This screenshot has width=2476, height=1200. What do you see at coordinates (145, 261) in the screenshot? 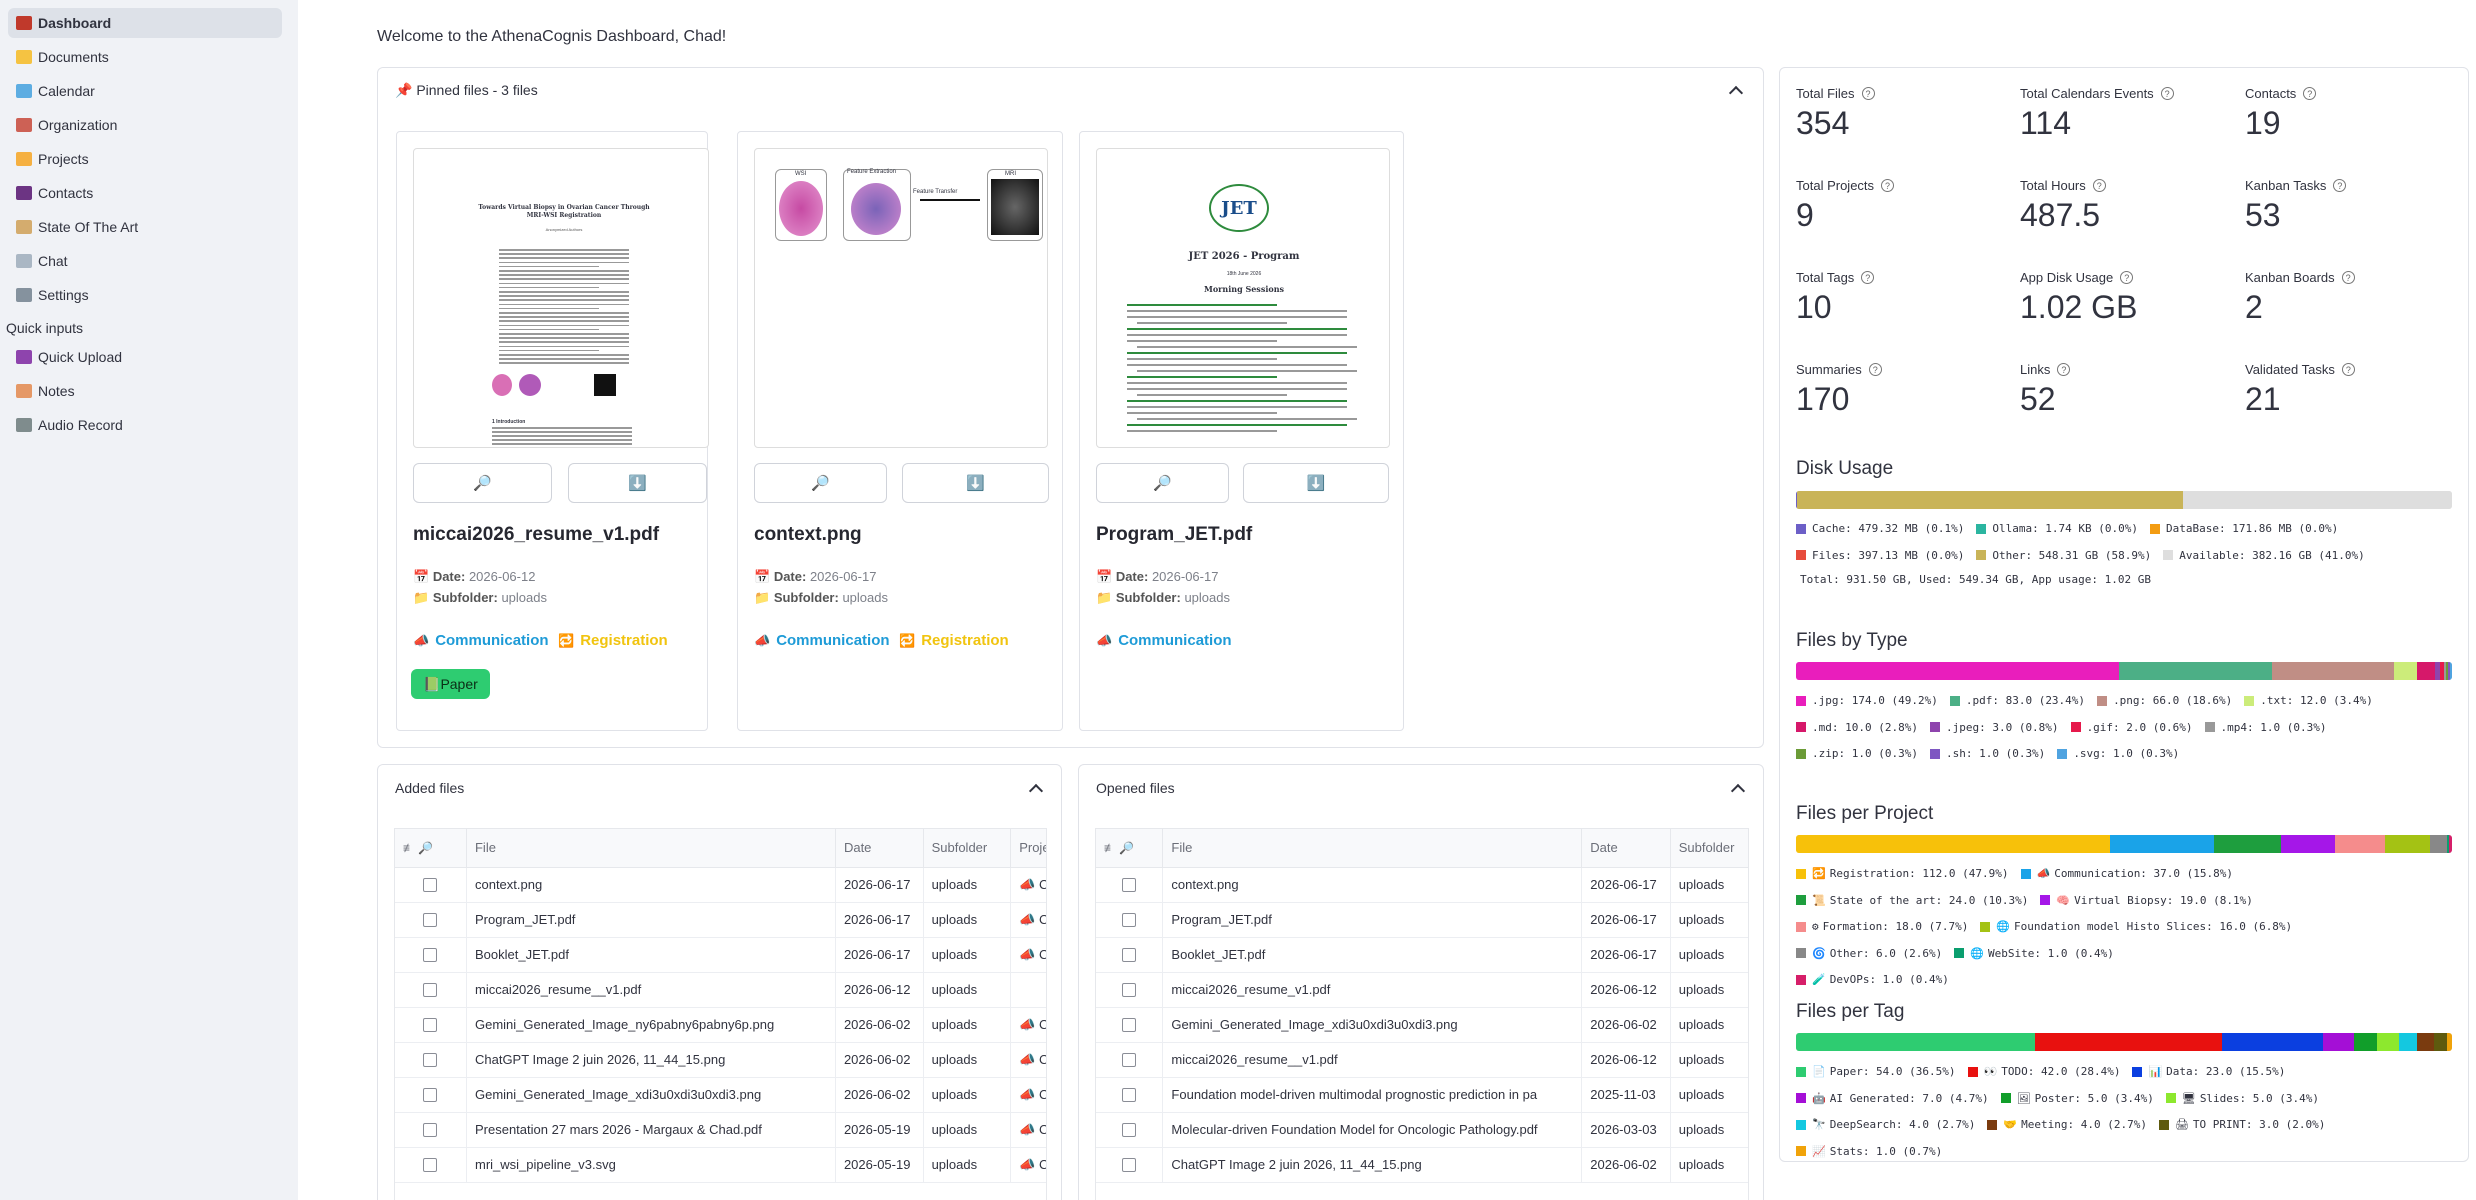
I see `sidebar-item-chat: Chat` at bounding box center [145, 261].